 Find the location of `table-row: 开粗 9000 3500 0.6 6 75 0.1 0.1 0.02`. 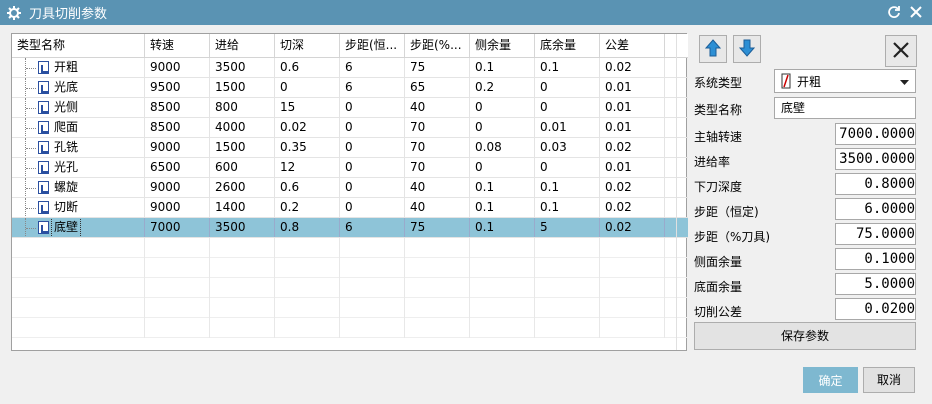

table-row: 开粗 9000 3500 0.6 6 75 0.1 0.1 0.02 is located at coordinates (350, 68).